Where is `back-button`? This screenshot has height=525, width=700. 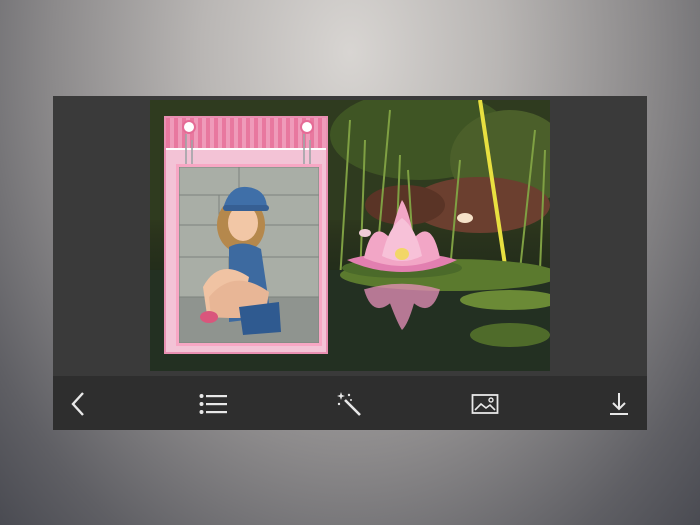
back-button is located at coordinates (79, 404).